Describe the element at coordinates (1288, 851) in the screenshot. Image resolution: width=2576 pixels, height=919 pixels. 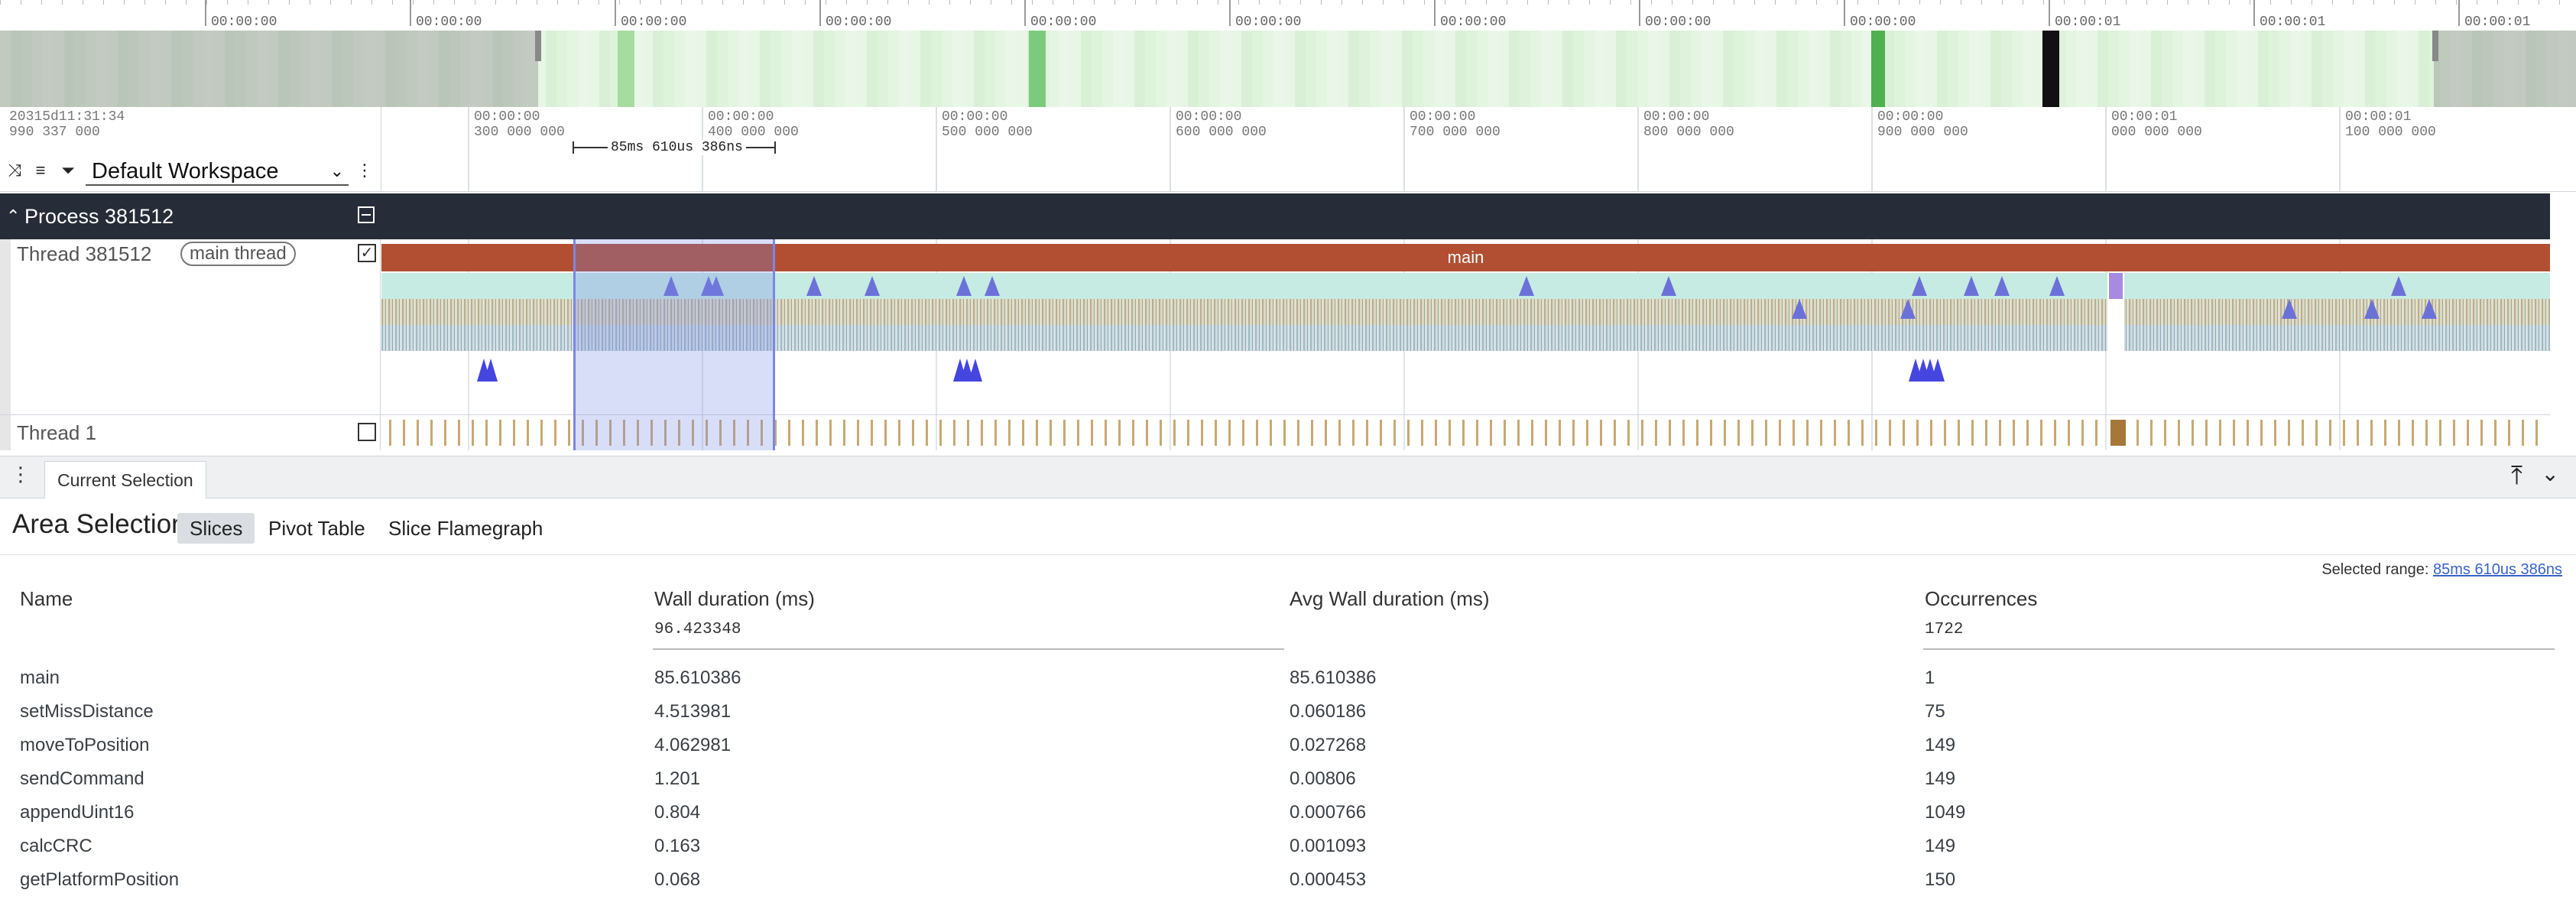
I see `table-row: calcCRC 0.163 0.001093 149` at that location.